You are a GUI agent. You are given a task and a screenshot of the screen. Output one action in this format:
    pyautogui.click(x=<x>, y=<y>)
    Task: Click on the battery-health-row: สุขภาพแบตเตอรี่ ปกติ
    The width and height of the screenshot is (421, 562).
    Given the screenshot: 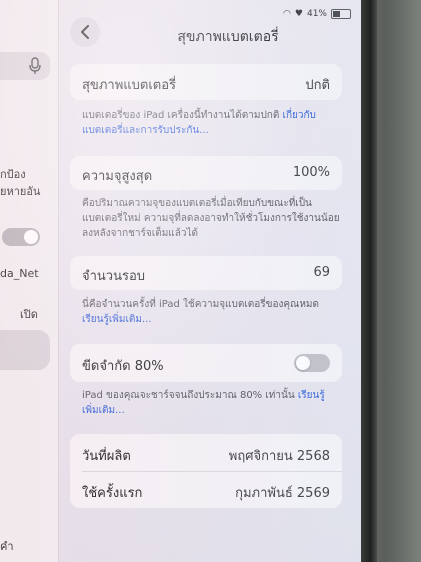 What is the action you would take?
    pyautogui.click(x=206, y=82)
    